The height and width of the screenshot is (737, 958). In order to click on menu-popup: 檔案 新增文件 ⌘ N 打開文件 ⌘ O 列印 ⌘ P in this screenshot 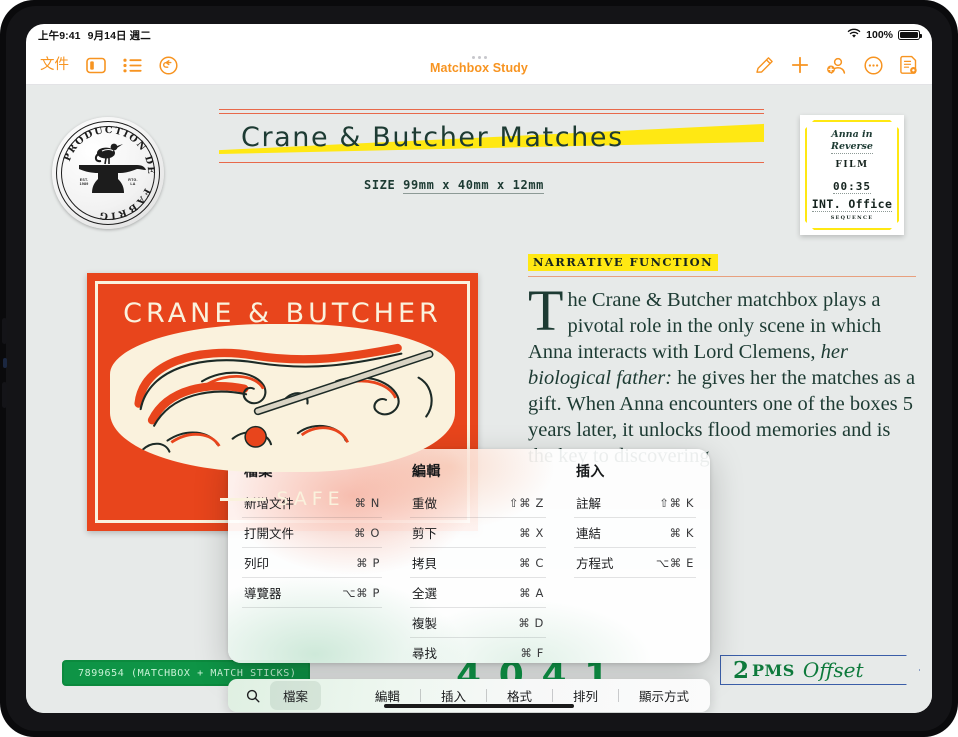, I will do `click(469, 556)`.